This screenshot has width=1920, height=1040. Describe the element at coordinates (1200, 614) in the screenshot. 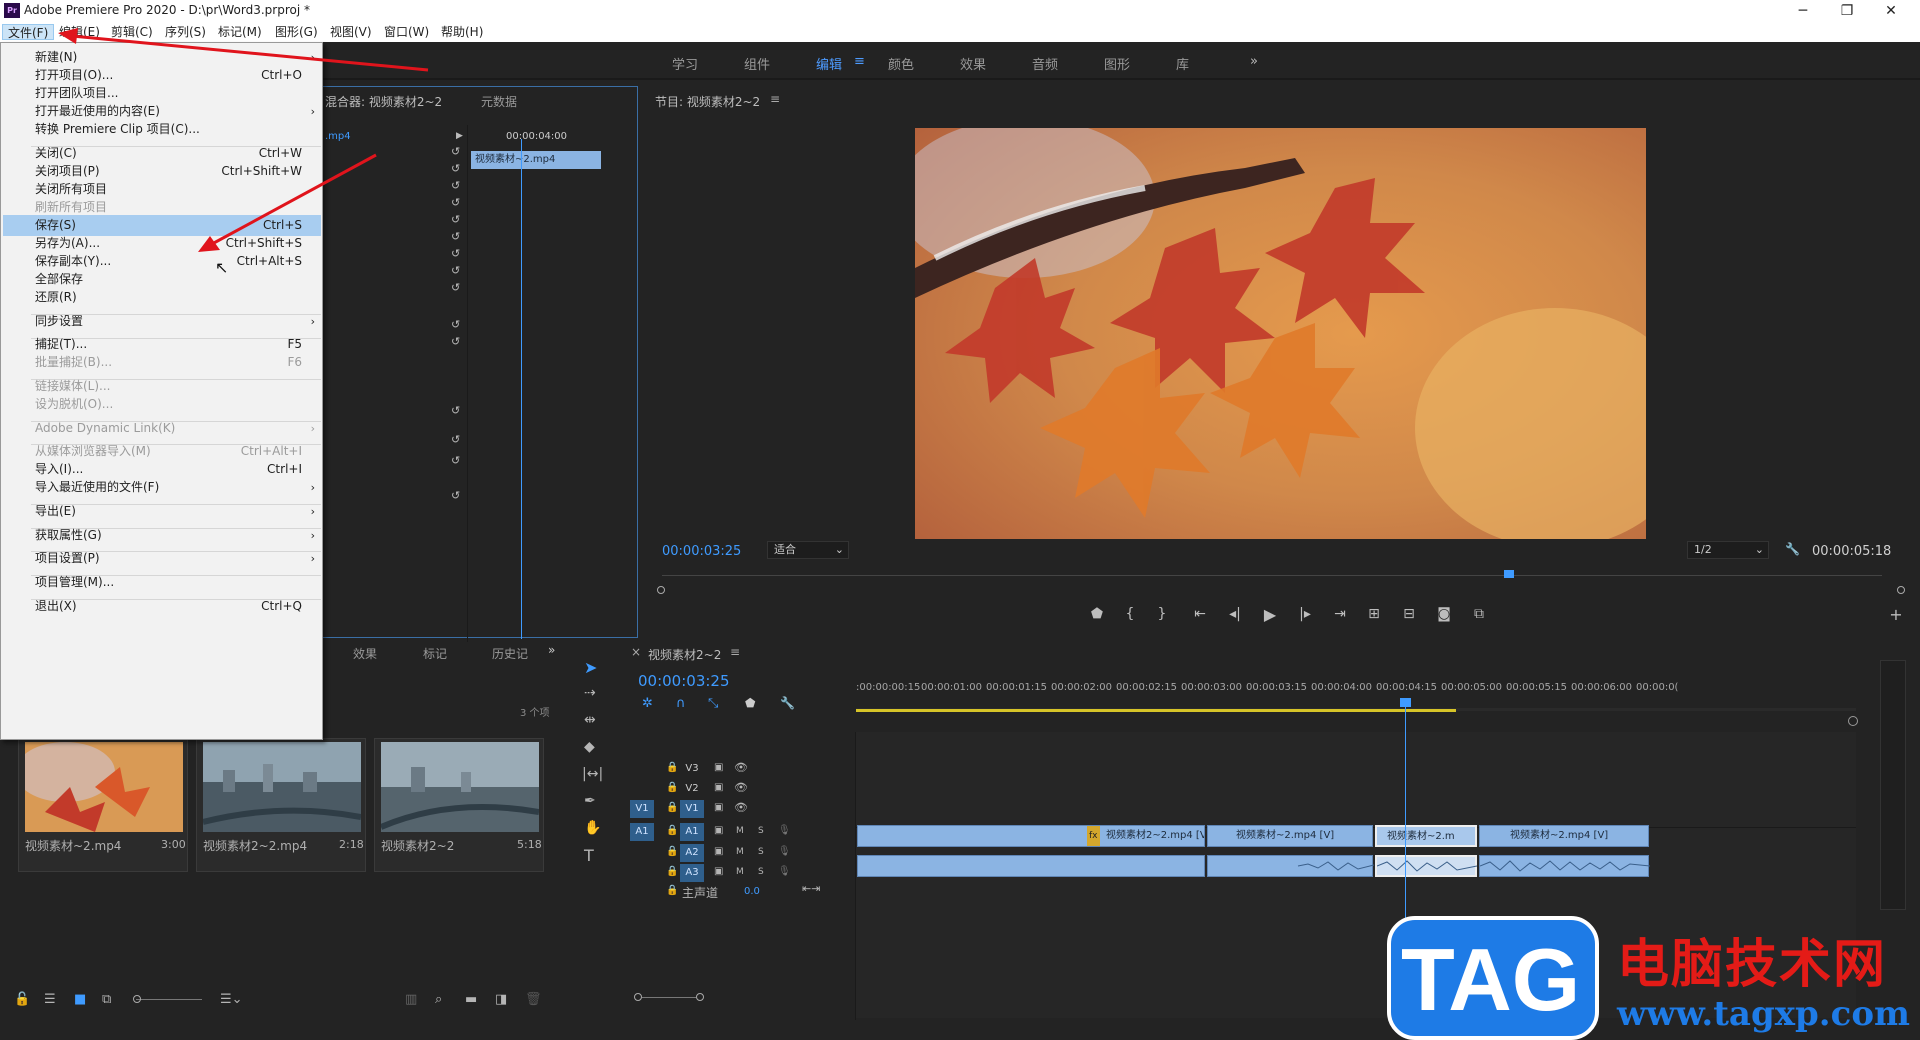

I see `go-to-in-button: ⇤` at that location.